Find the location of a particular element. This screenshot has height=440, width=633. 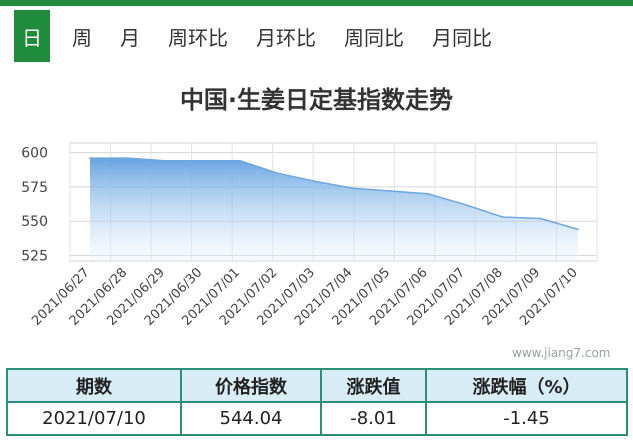

header-period: 期数 is located at coordinates (94, 385).